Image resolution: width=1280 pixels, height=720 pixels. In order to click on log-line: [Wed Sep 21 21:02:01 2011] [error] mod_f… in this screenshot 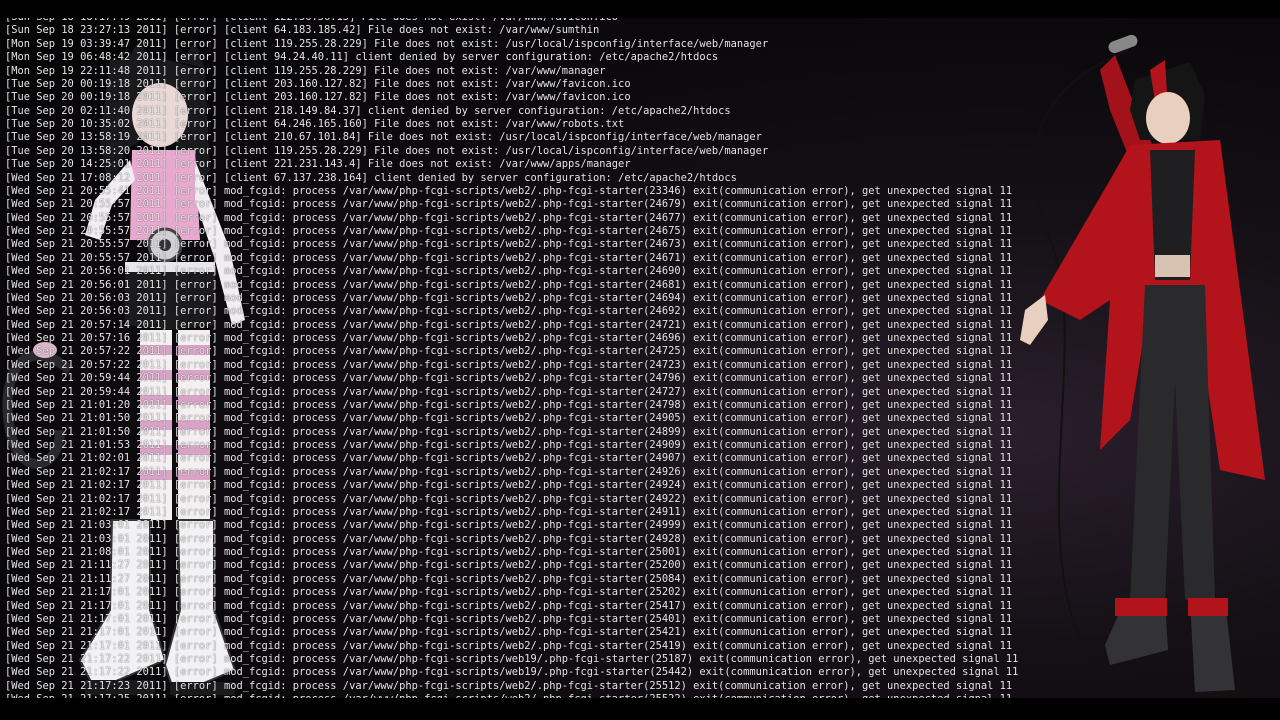, I will do `click(509, 458)`.